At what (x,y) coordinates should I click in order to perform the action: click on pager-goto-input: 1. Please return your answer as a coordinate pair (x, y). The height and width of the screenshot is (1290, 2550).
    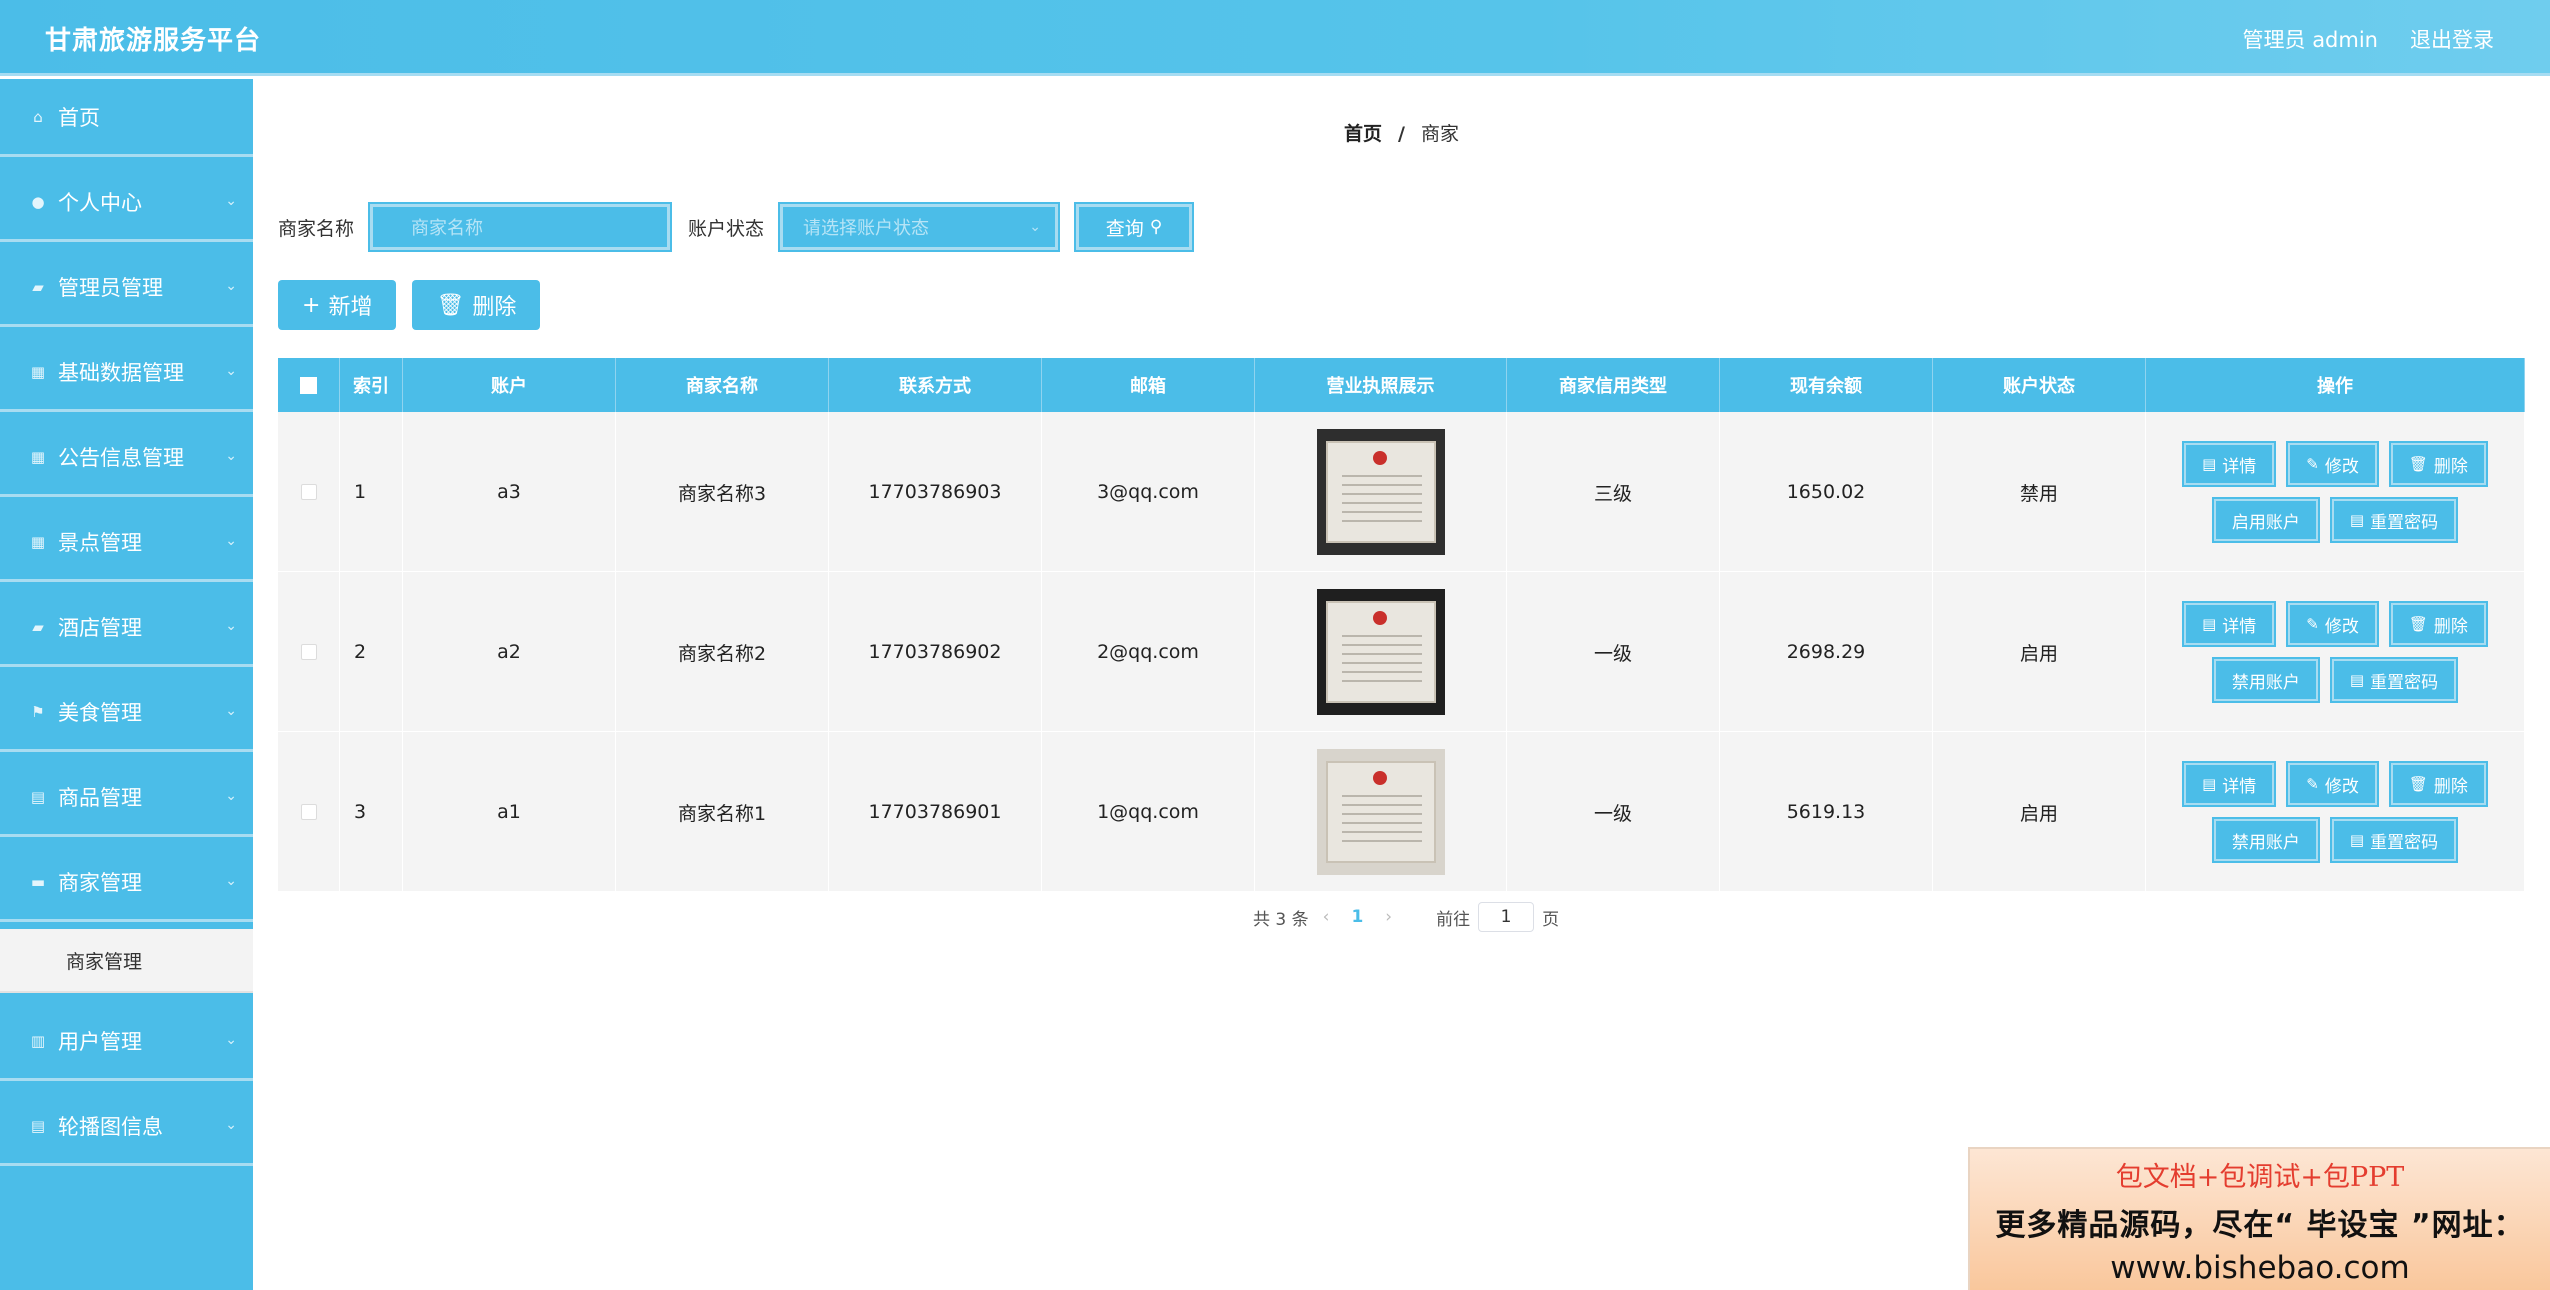
    Looking at the image, I should click on (1506, 917).